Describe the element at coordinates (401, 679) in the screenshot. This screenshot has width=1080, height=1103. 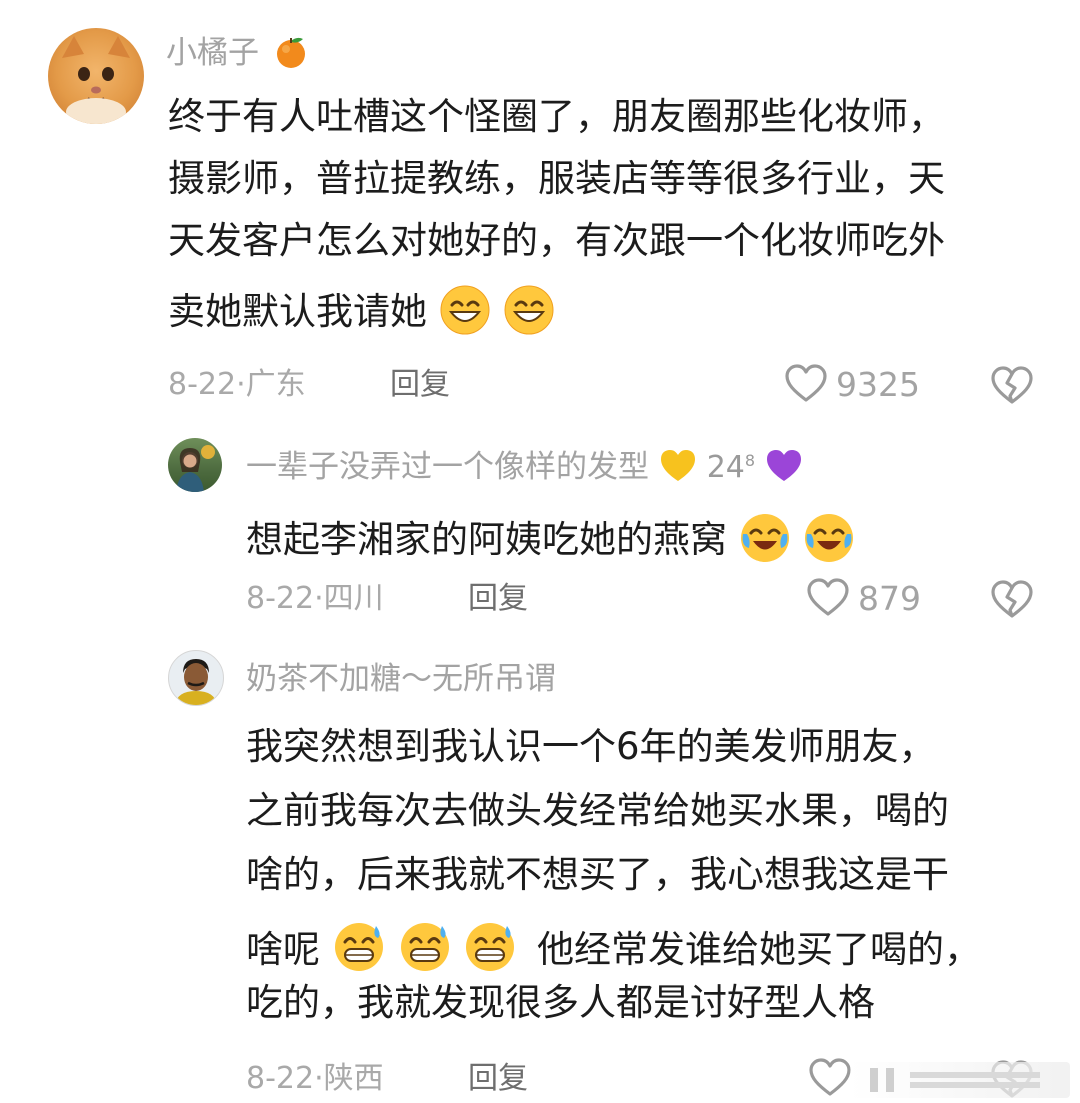
I see `comment-username: 奶茶不加糖～无所吊谓` at that location.